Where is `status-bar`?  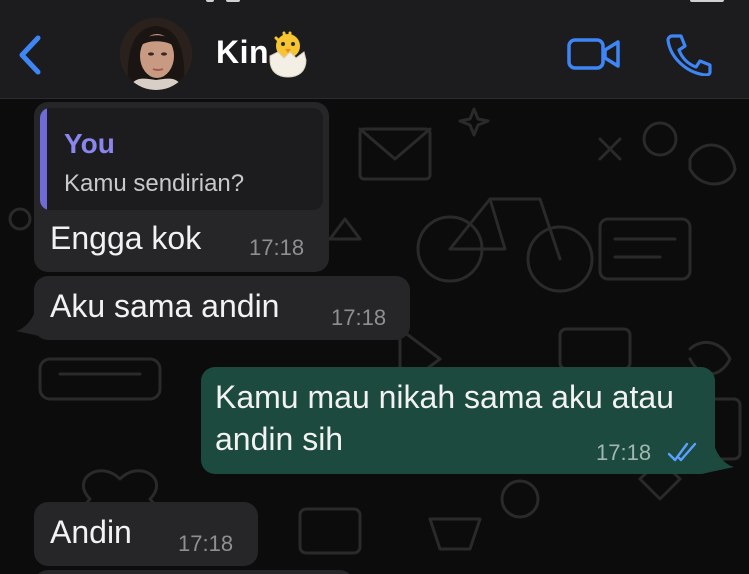
status-bar is located at coordinates (374, 4).